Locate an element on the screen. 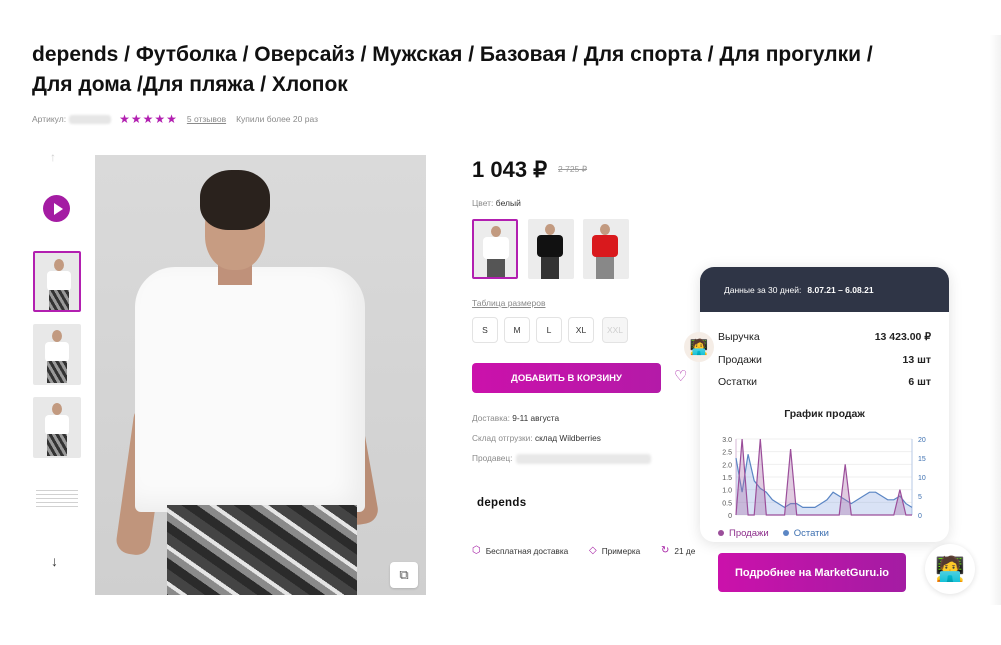 The image size is (1001, 645). left-tick-label: 2.5 is located at coordinates (727, 453).